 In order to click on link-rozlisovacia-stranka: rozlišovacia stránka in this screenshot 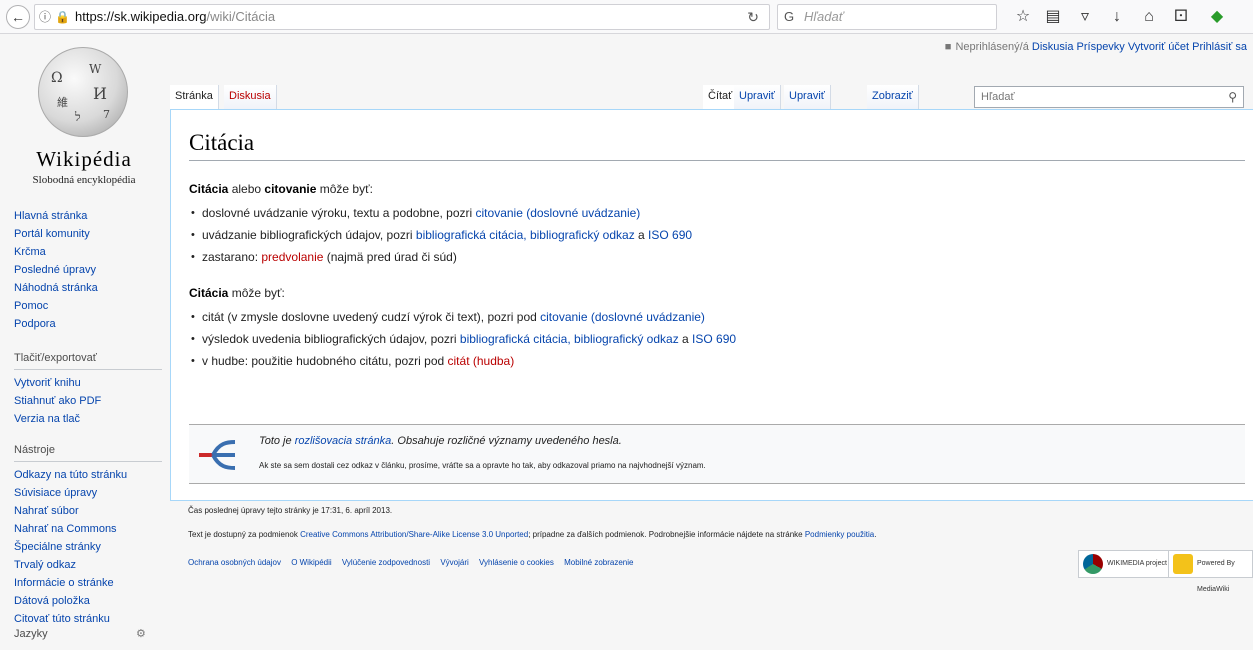, I will do `click(343, 441)`.